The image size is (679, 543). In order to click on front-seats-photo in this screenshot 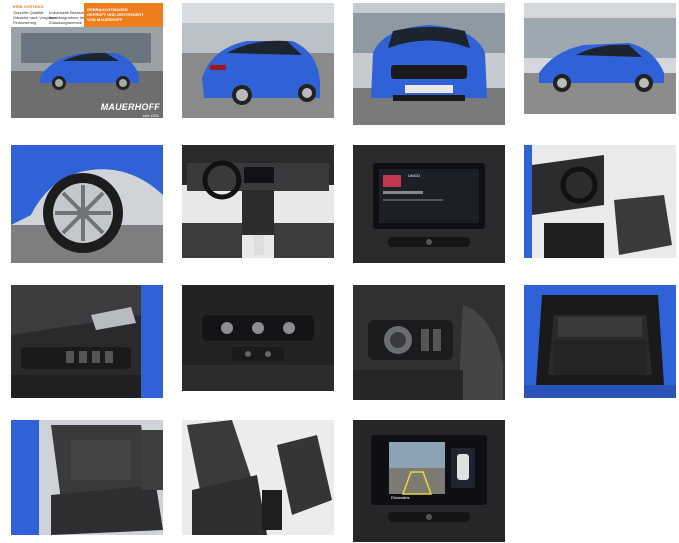, I will do `click(258, 477)`.